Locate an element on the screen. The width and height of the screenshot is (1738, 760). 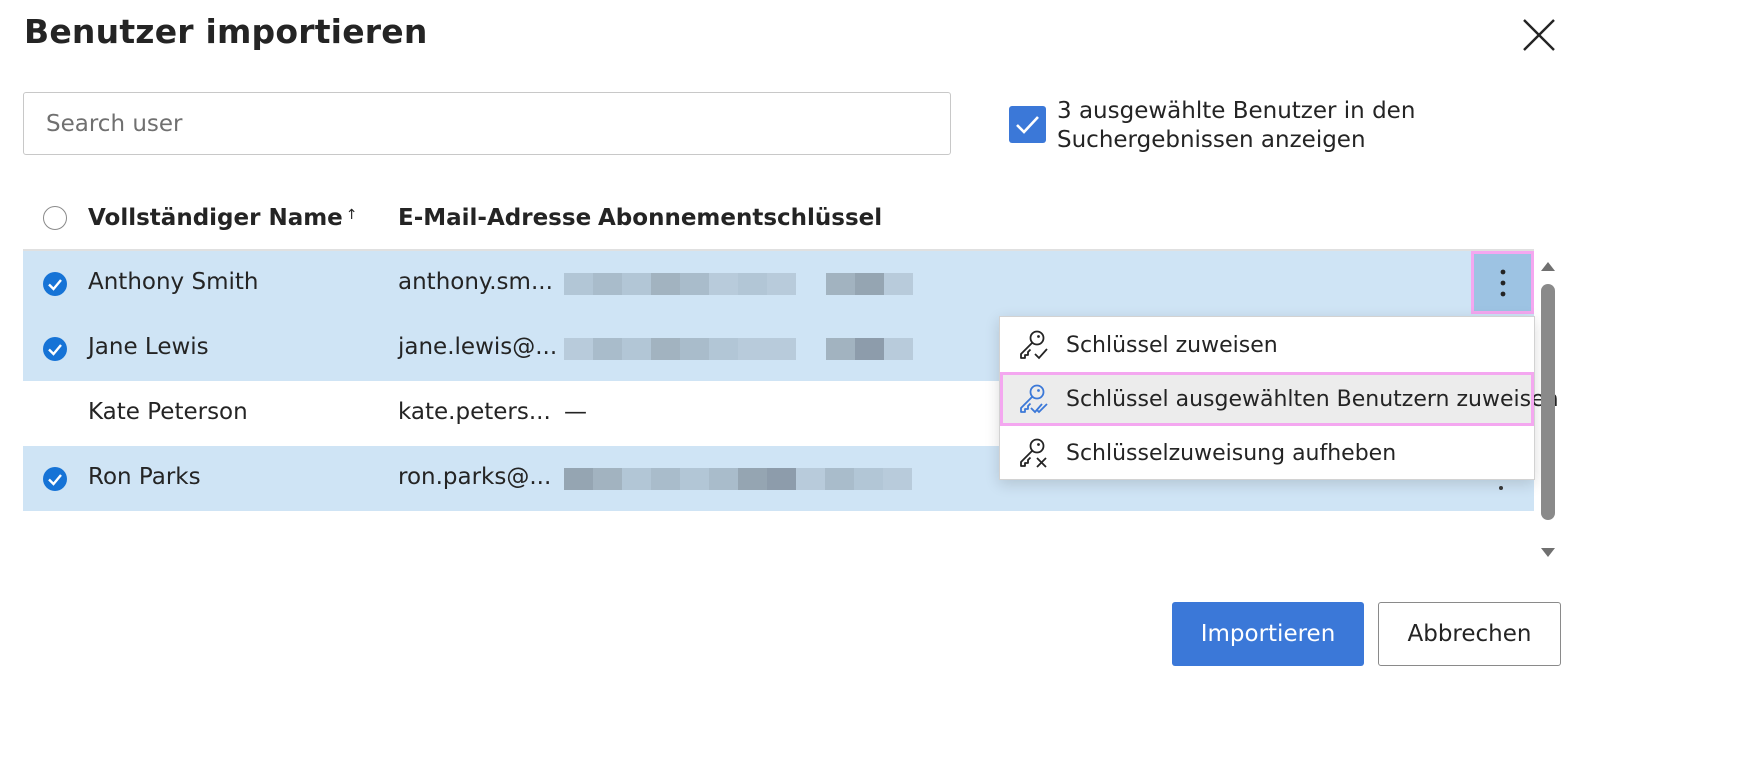
close-icon is located at coordinates (1539, 35).